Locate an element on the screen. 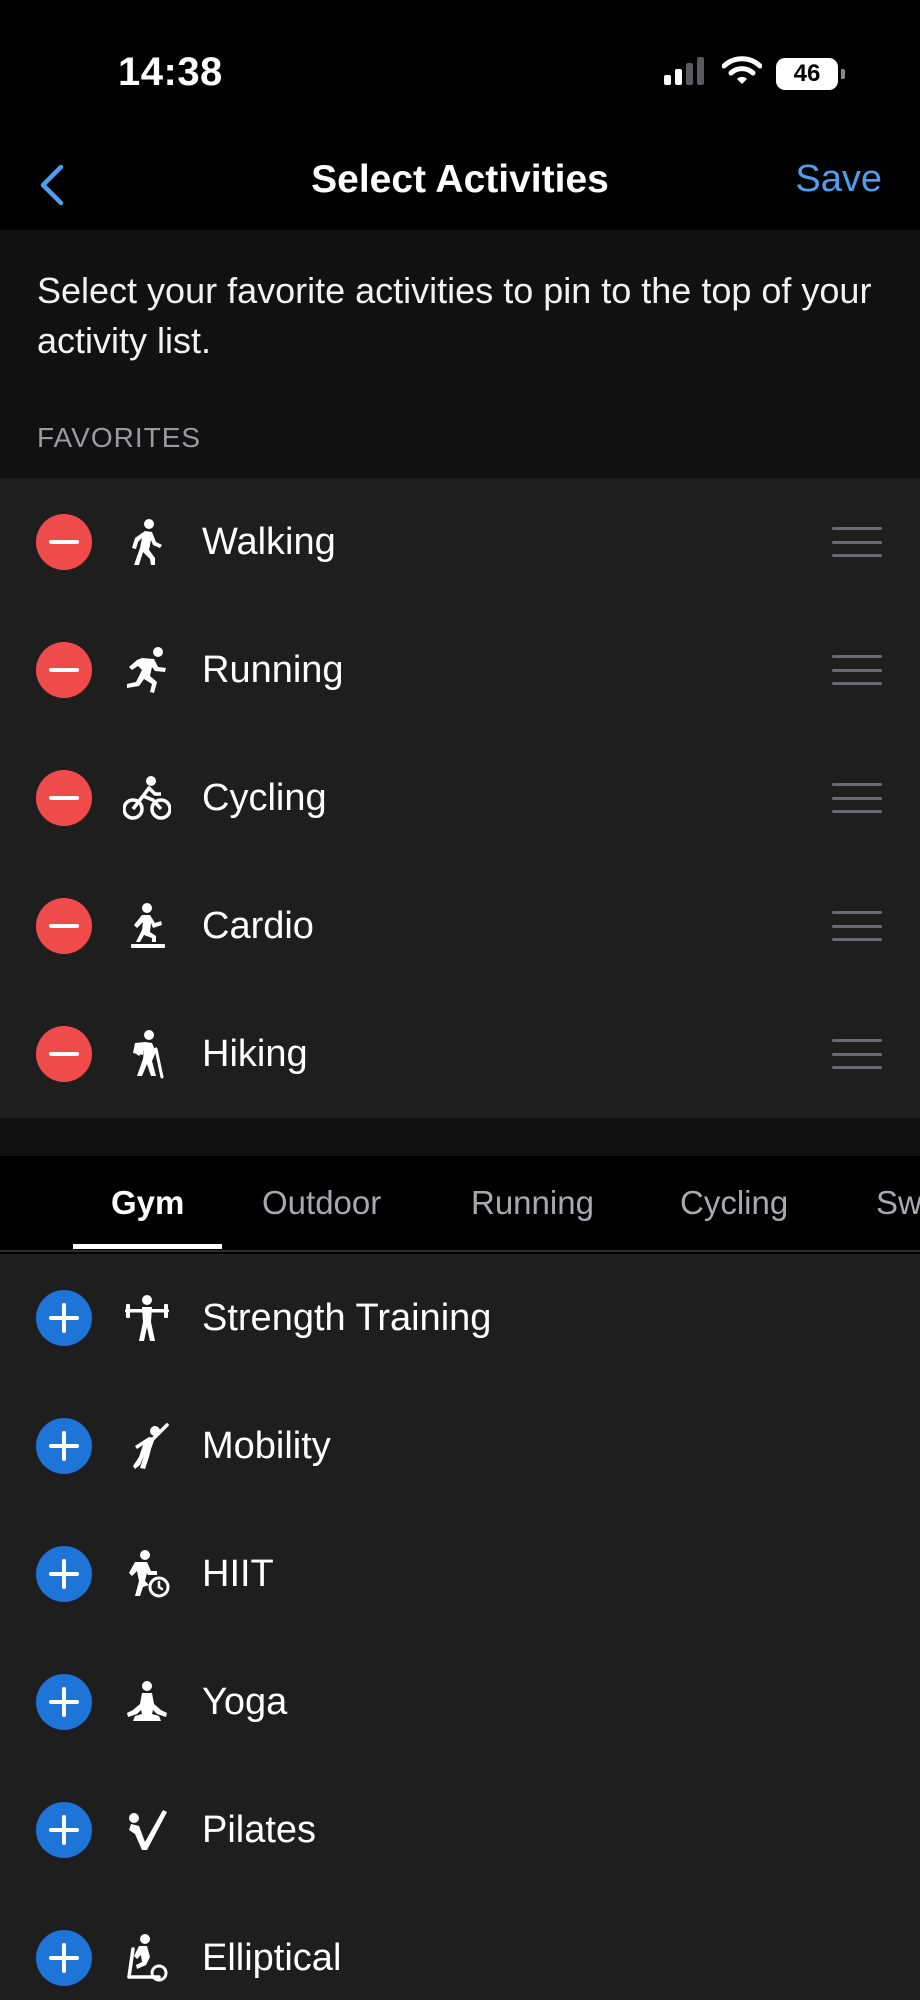 Image resolution: width=920 pixels, height=2000 pixels. tab-outdoor: Outdoor is located at coordinates (321, 1203).